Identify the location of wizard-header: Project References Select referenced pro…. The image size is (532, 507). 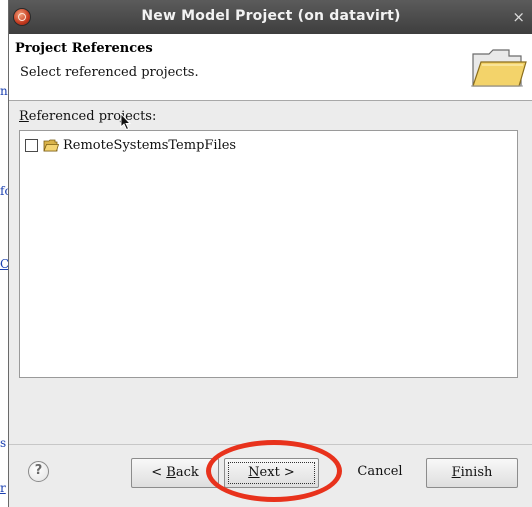
(270, 67).